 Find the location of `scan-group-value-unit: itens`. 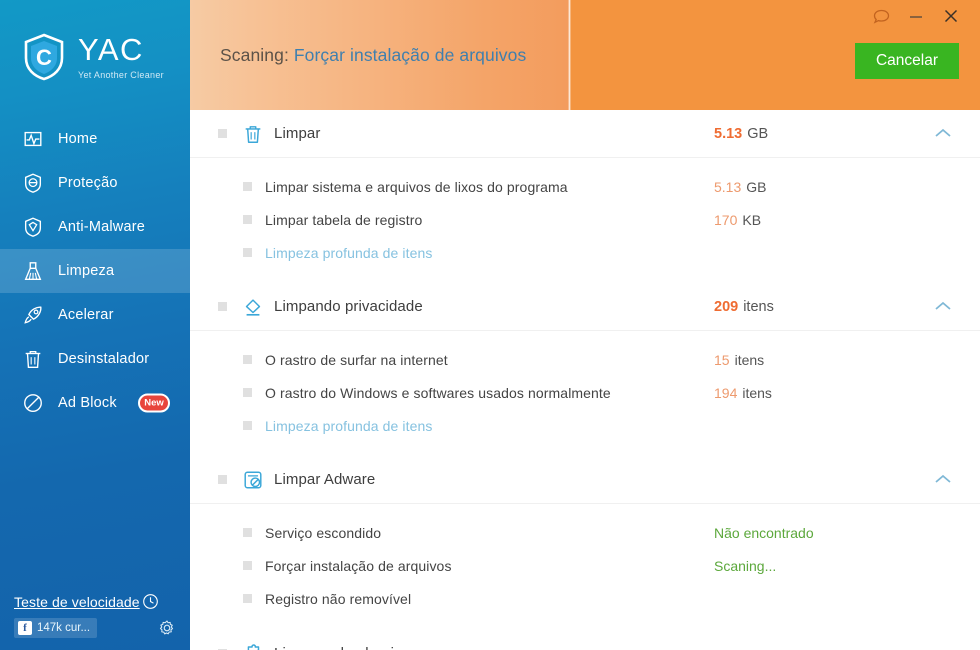

scan-group-value-unit: itens is located at coordinates (758, 306).